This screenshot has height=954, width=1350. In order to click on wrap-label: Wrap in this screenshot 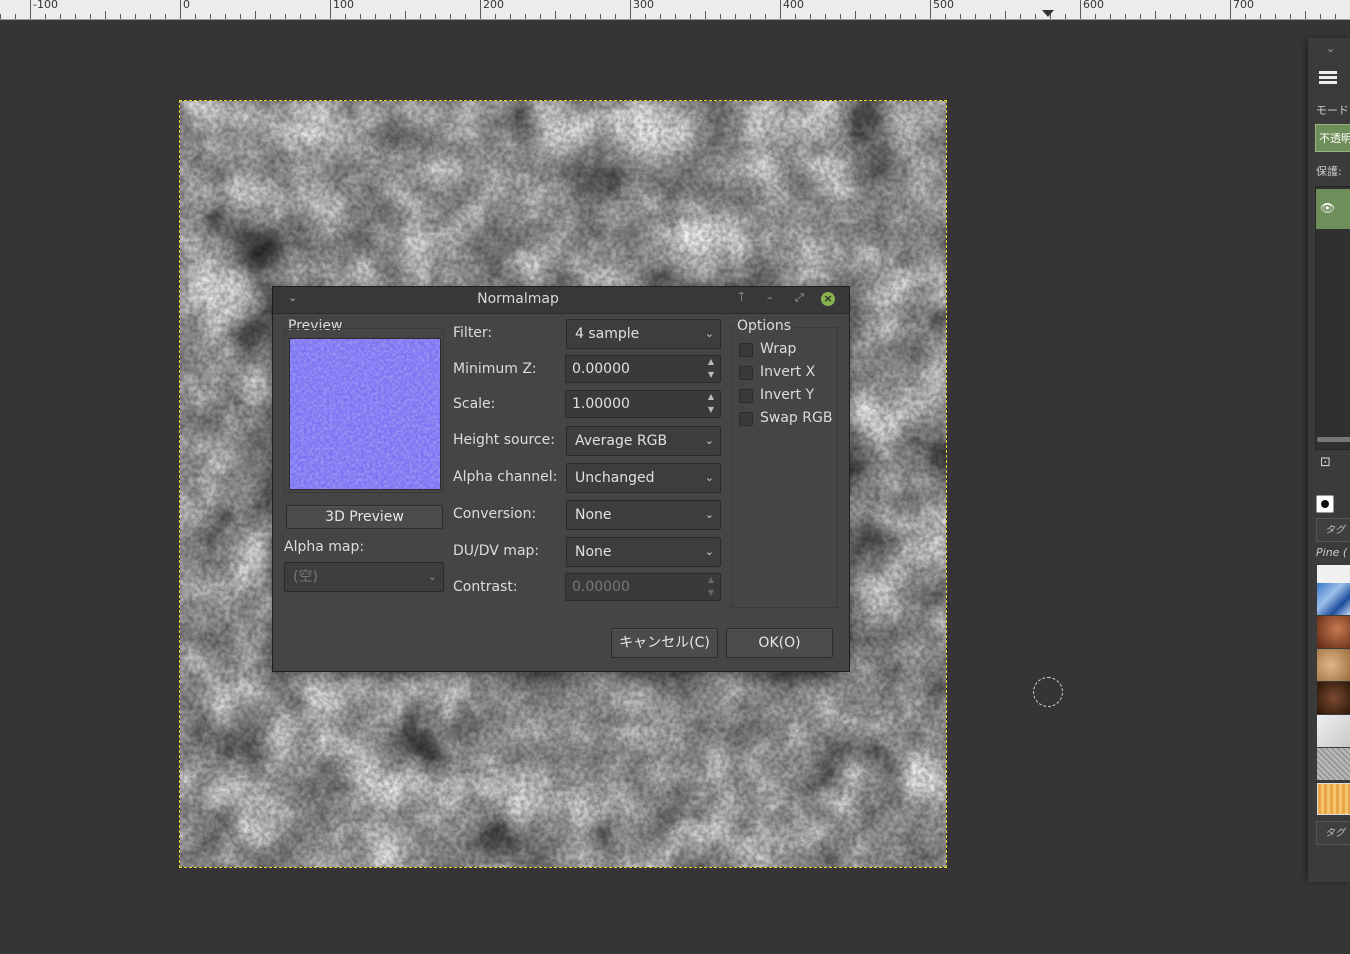, I will do `click(778, 349)`.